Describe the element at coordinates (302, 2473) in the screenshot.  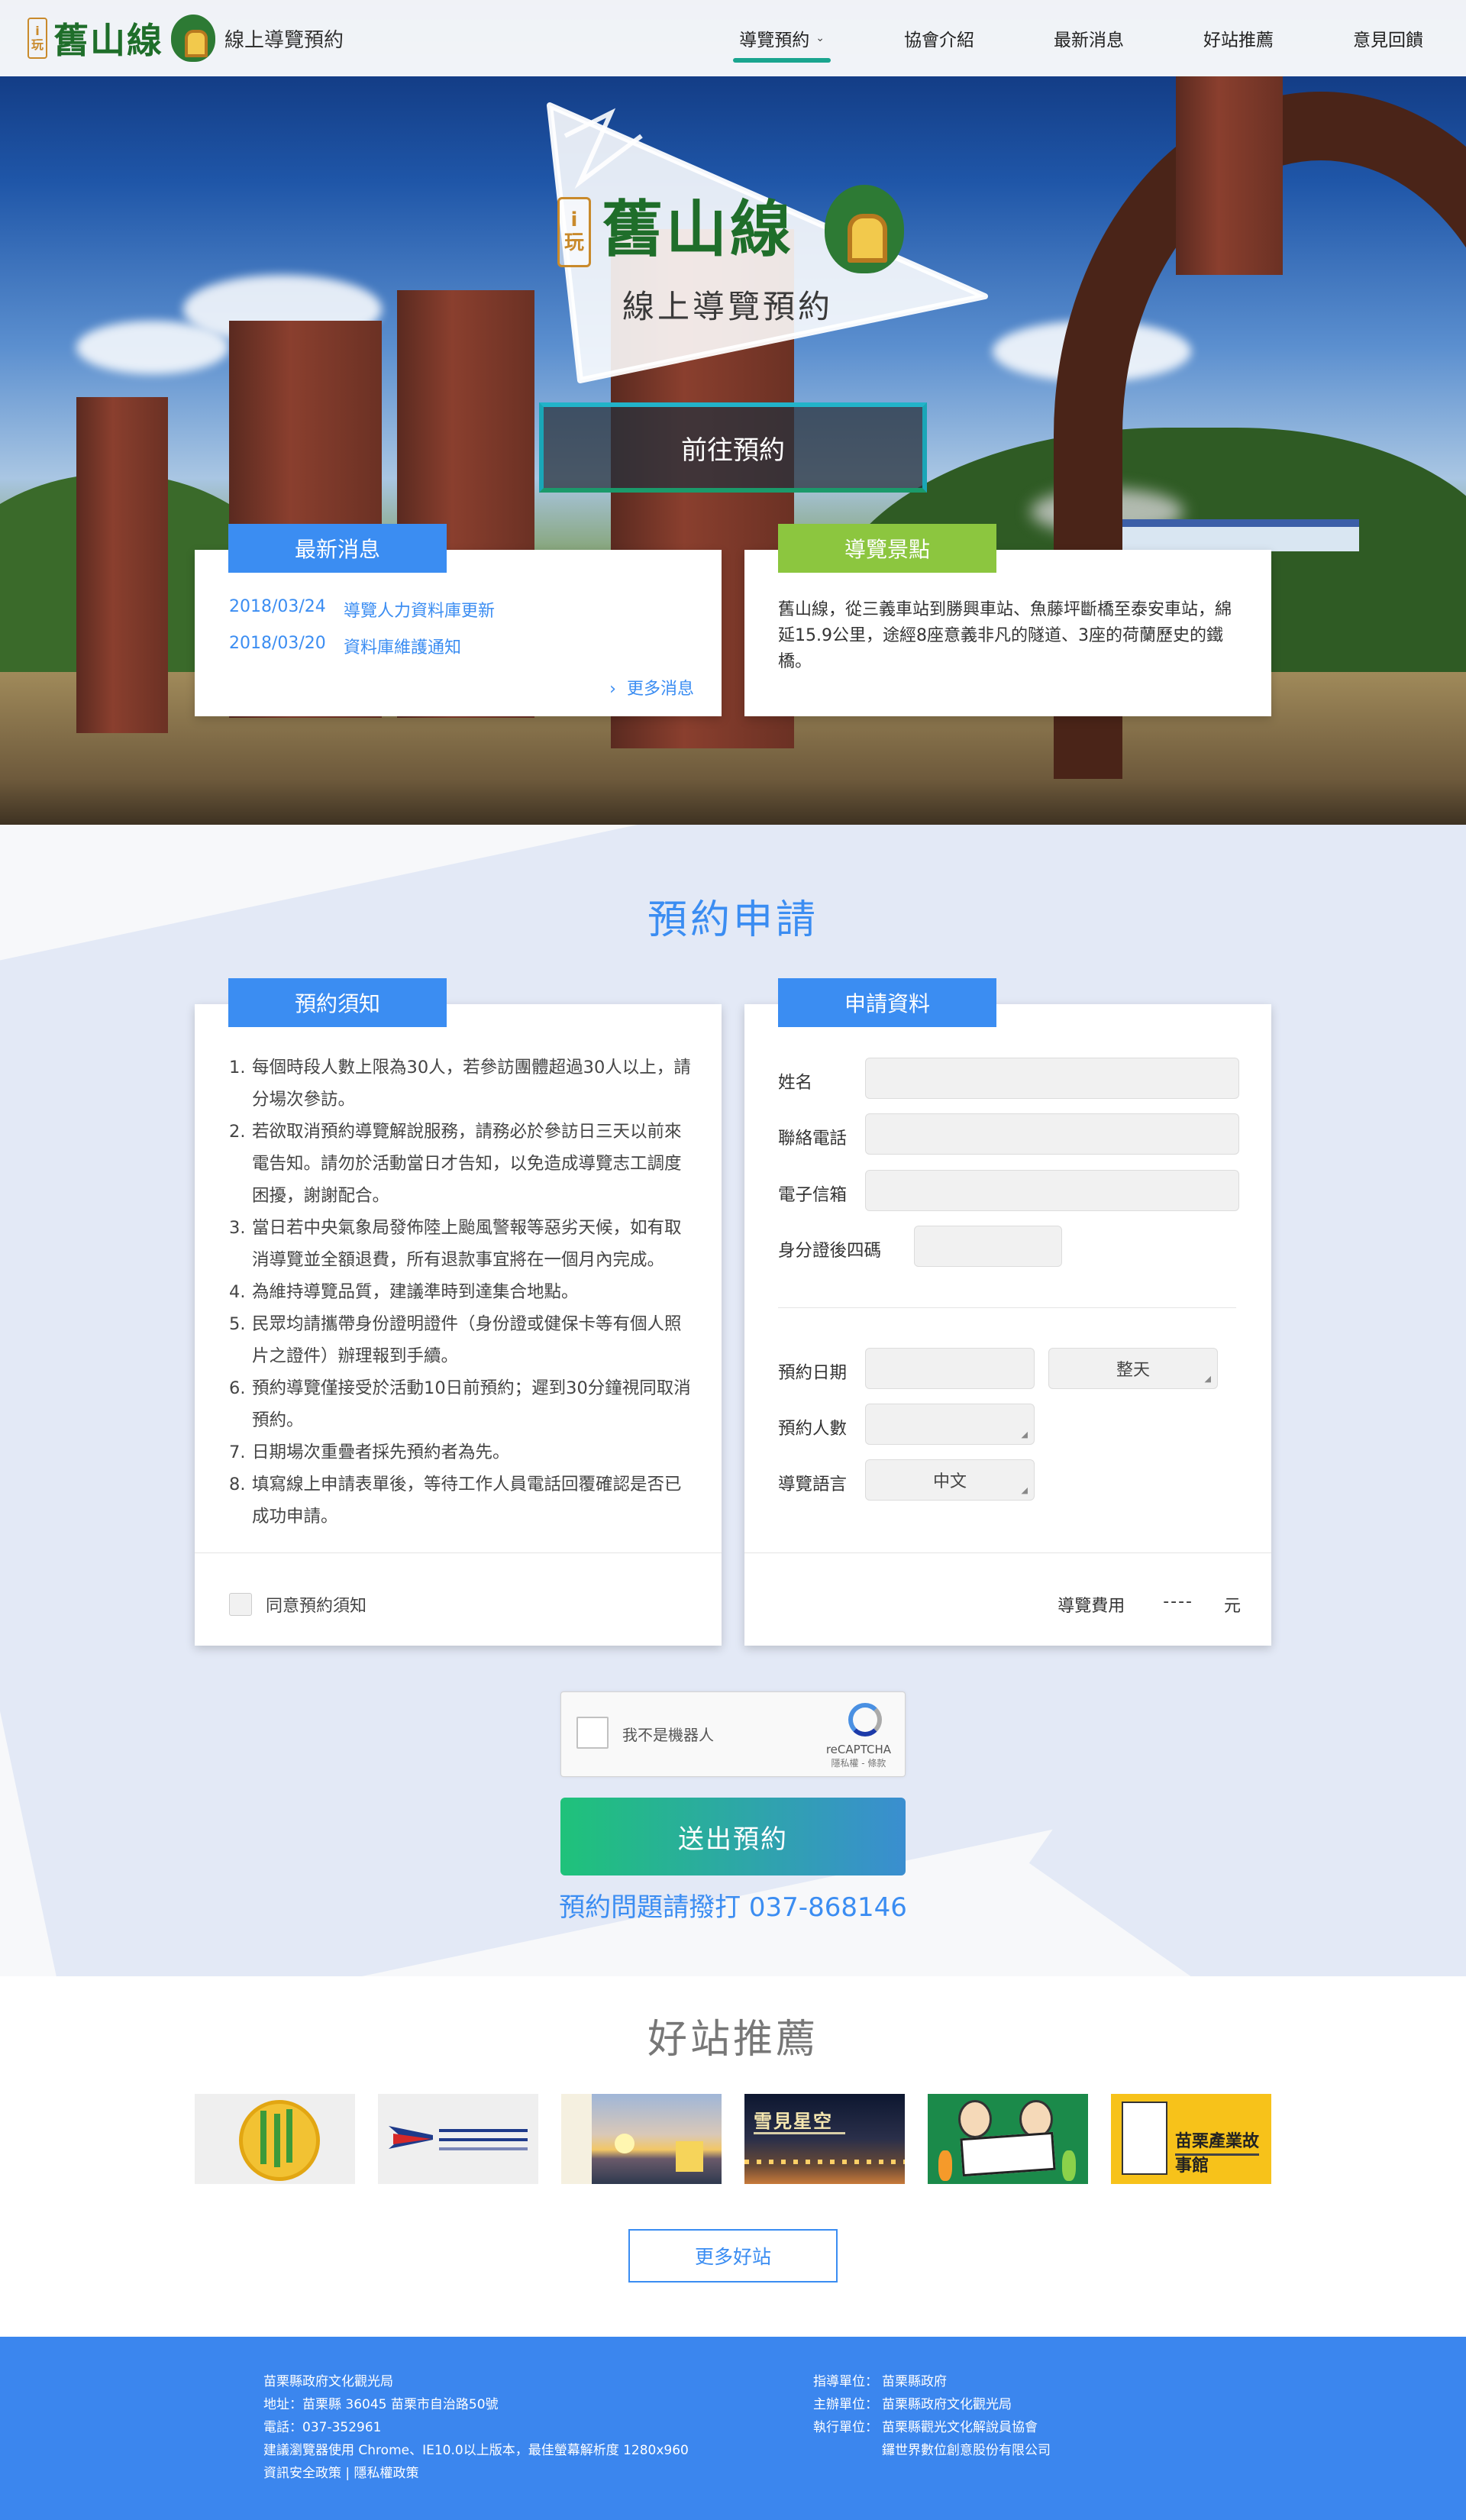
I see `security-policy-link: 資訊安全政策` at that location.